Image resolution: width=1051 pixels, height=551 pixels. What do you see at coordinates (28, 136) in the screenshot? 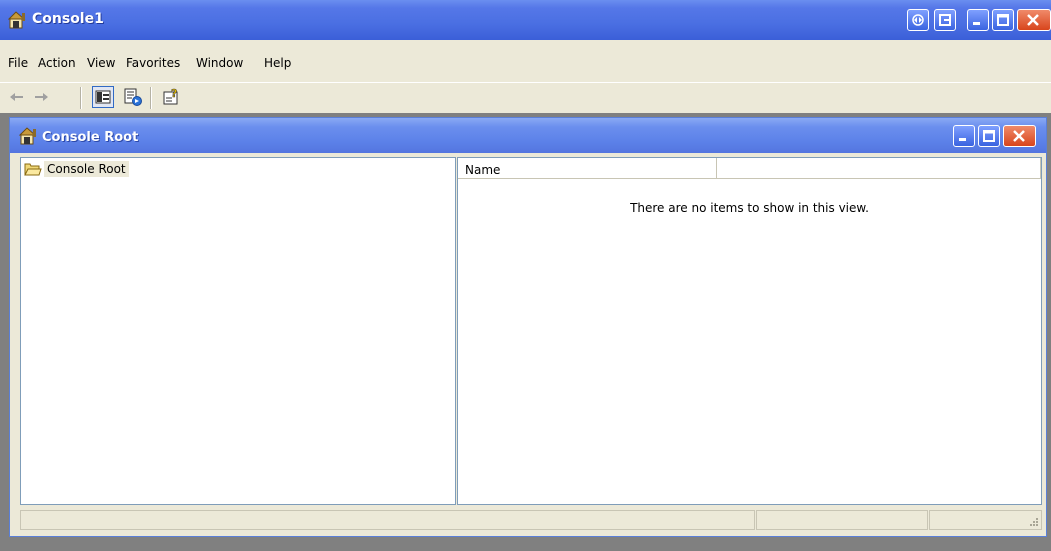
I see `console-root-icon` at bounding box center [28, 136].